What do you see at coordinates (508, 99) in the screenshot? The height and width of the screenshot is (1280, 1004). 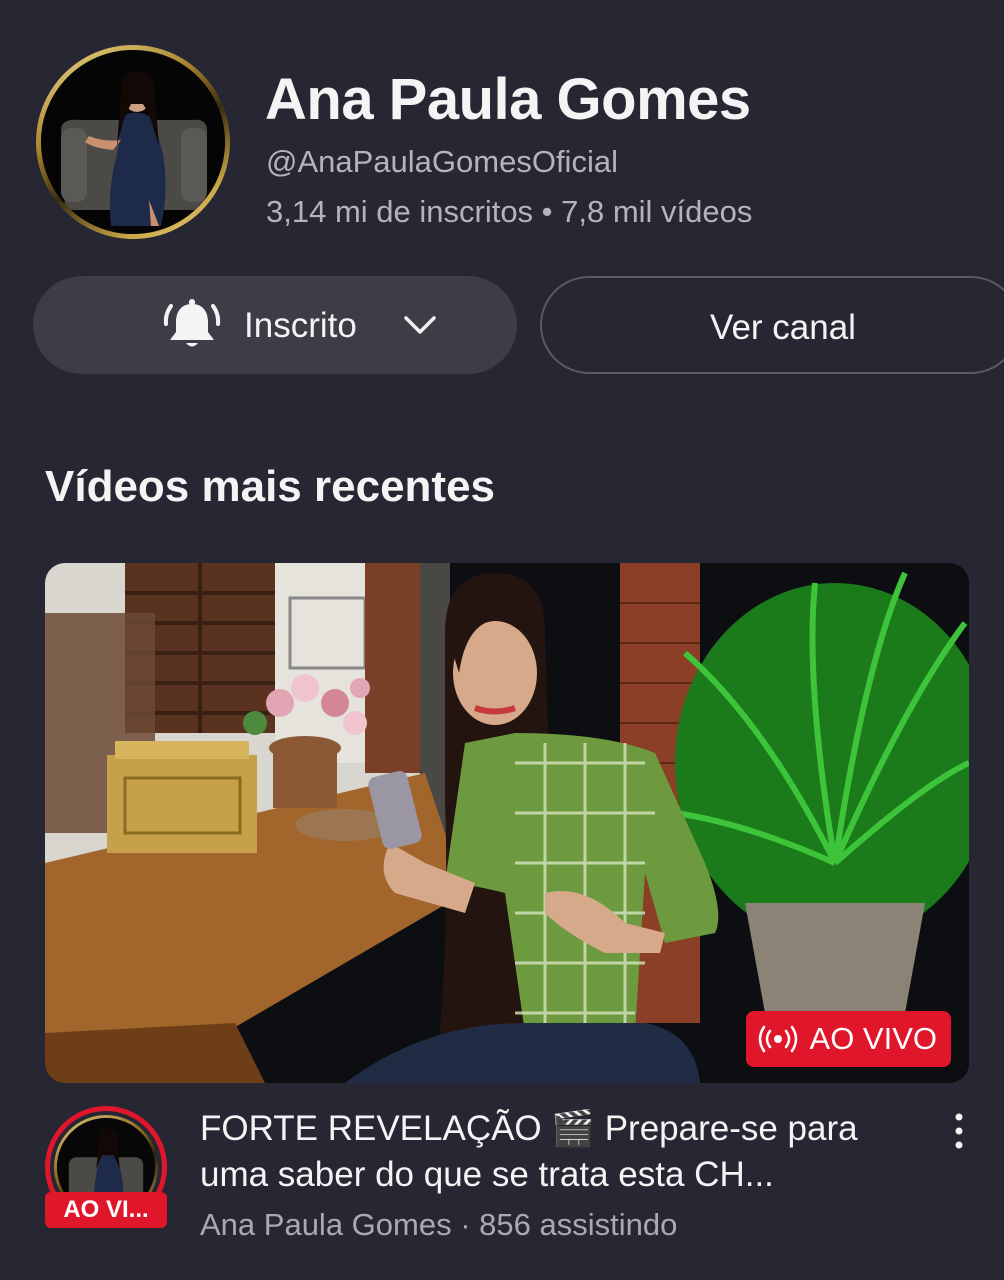 I see `channel-name: Ana Paula Gomes` at bounding box center [508, 99].